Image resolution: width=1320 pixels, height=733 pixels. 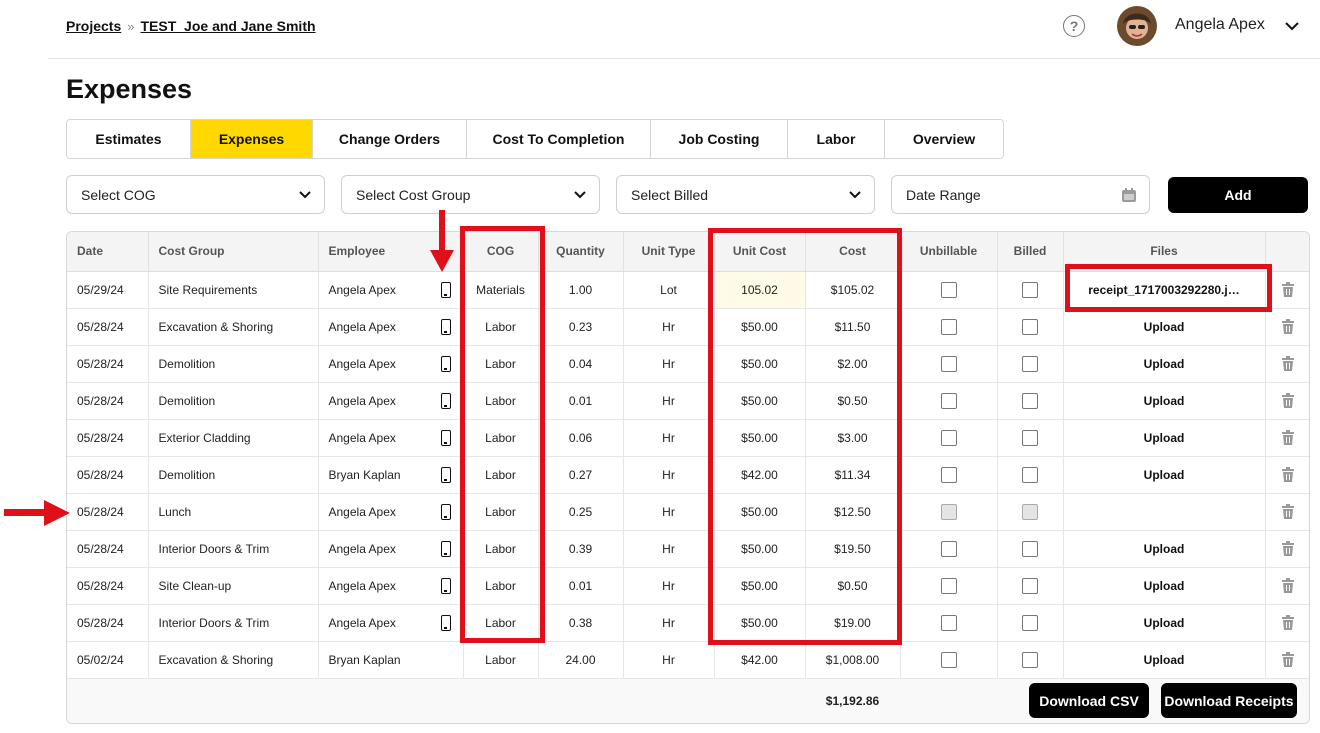 What do you see at coordinates (760, 660) in the screenshot?
I see `unit-cost-cell: $42.00` at bounding box center [760, 660].